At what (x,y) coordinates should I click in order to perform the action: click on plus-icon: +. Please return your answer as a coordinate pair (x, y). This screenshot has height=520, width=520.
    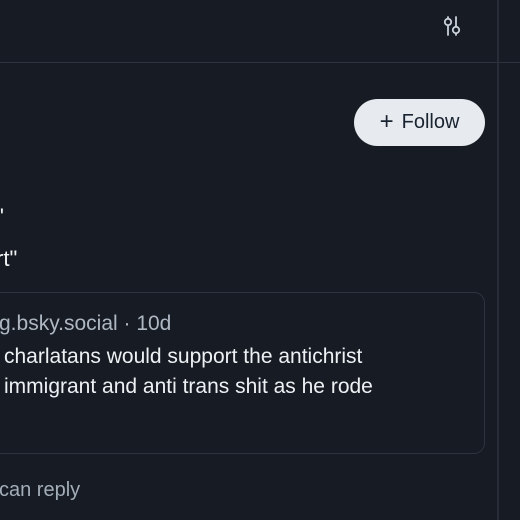
    Looking at the image, I should click on (386, 121).